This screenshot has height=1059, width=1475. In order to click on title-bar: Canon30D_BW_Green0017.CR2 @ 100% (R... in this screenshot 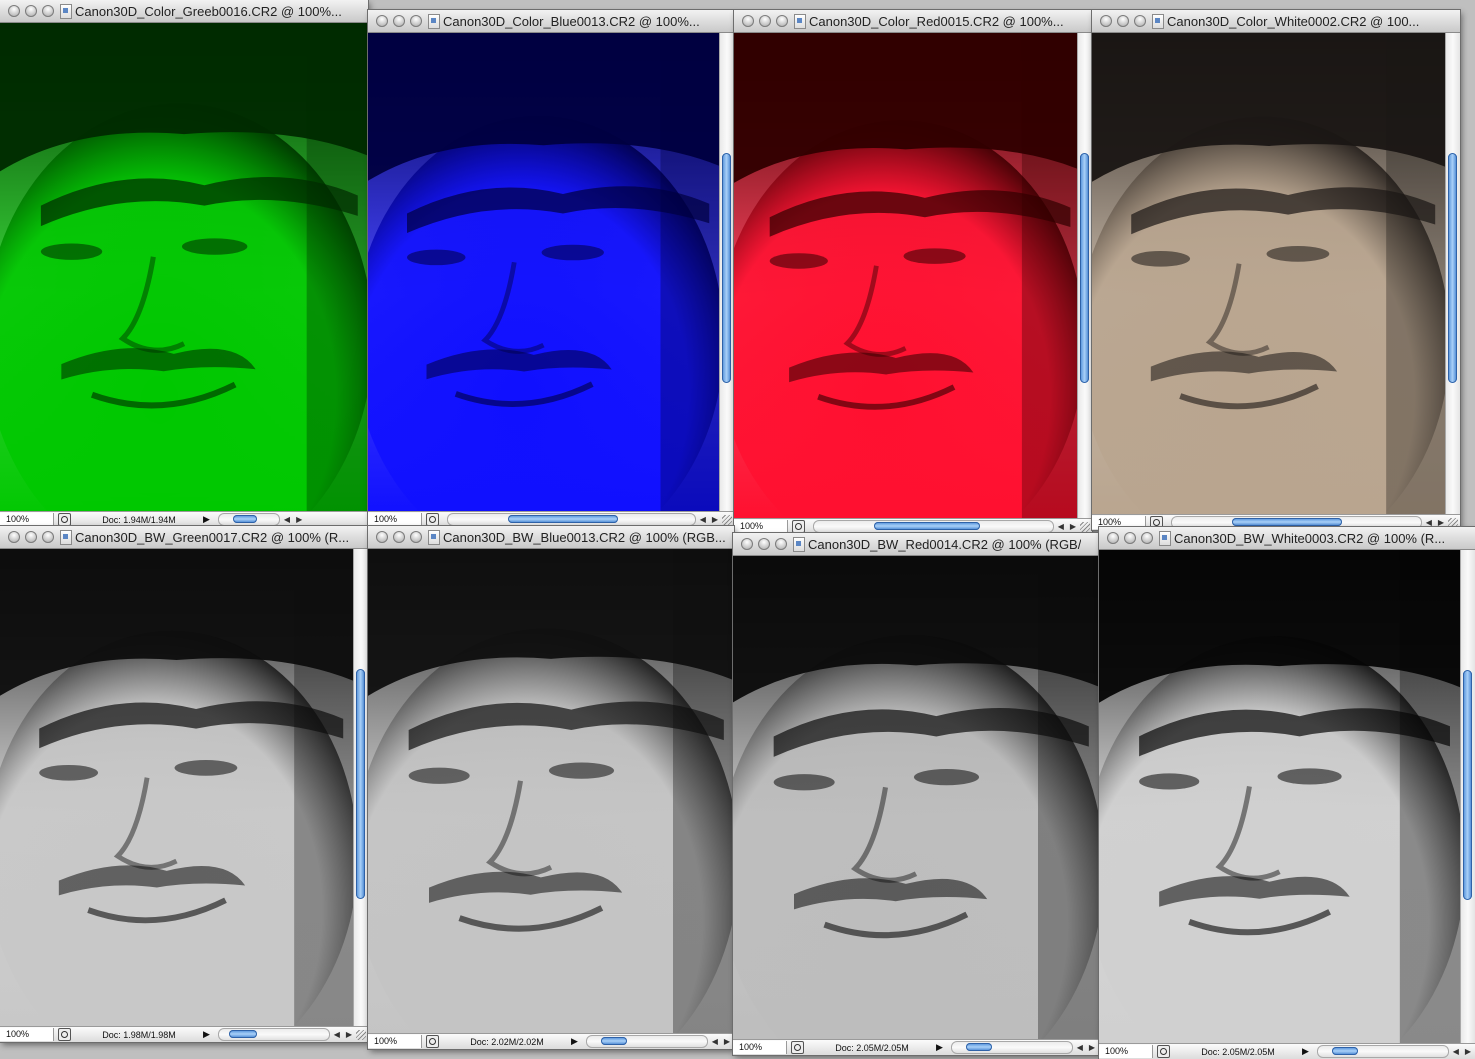, I will do `click(184, 537)`.